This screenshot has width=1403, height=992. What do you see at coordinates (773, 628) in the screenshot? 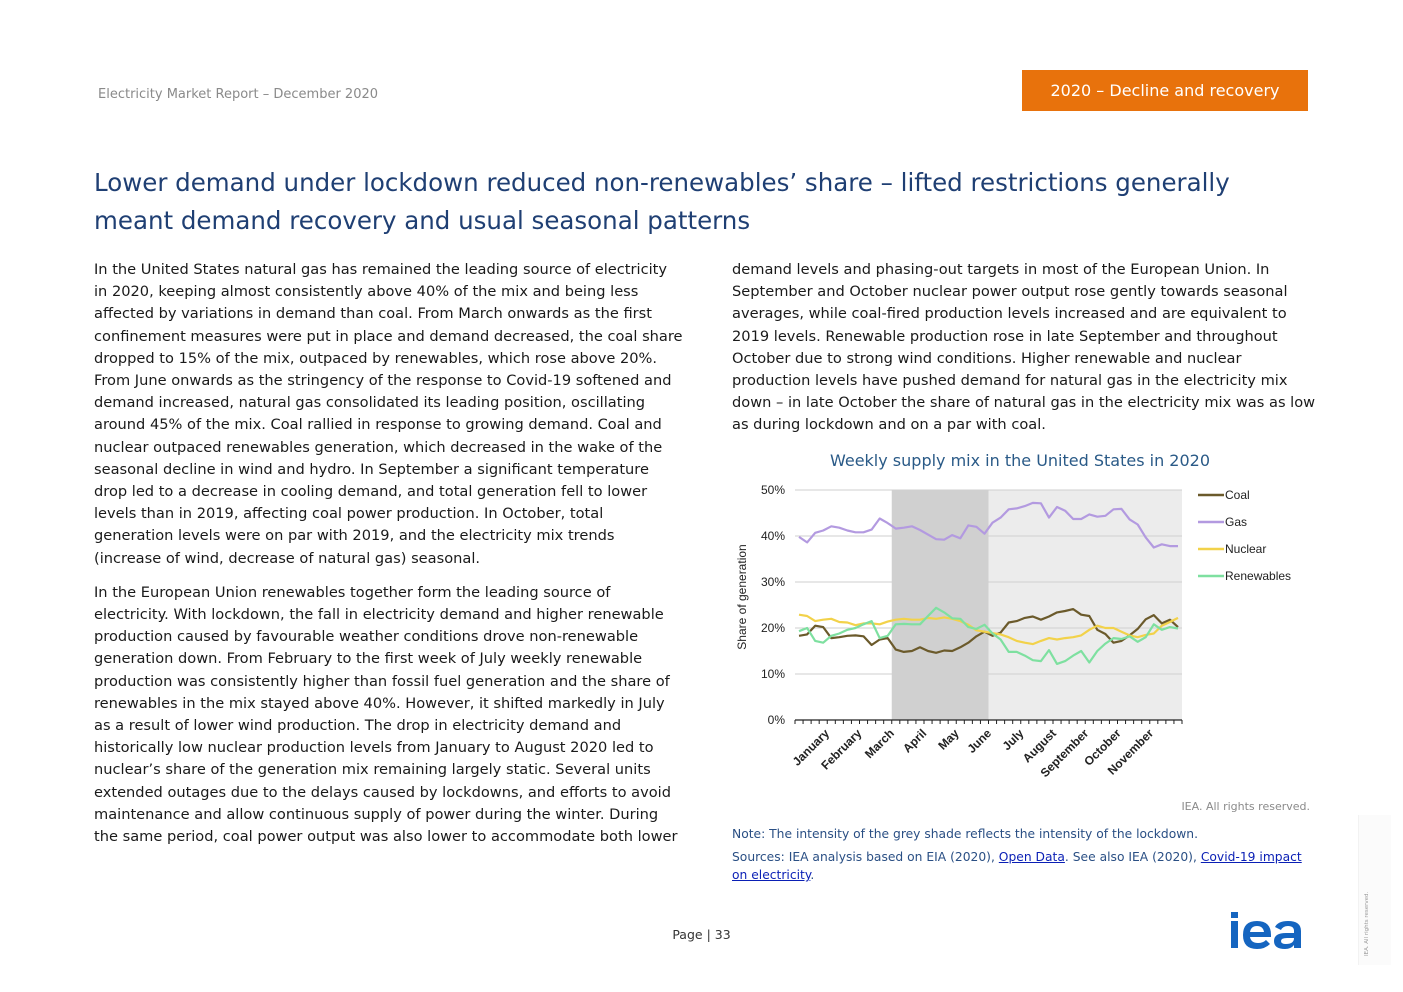
I see `y-tick-label: 20%` at bounding box center [773, 628].